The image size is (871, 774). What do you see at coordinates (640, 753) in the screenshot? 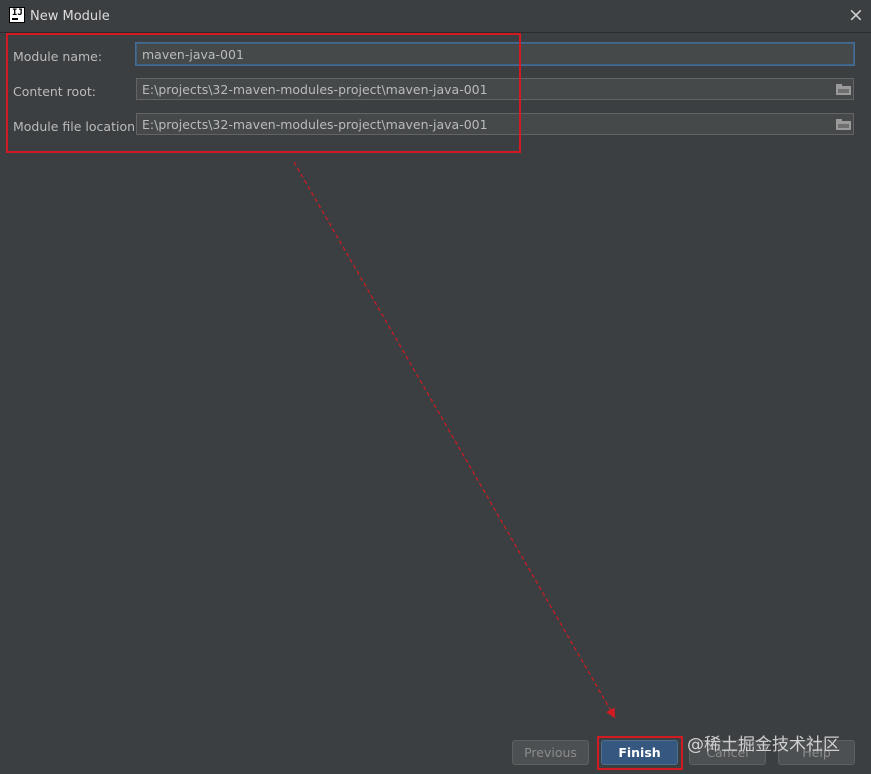
I see `annotation-highlight-finish` at bounding box center [640, 753].